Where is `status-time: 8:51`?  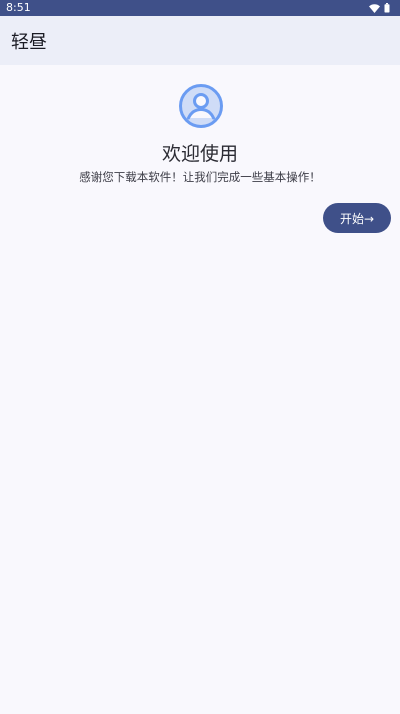 status-time: 8:51 is located at coordinates (18, 7).